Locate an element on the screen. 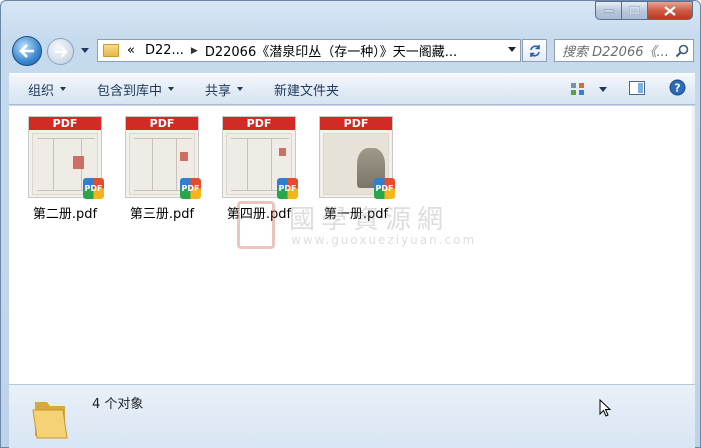  file-item: PDF PDF 第二册.pdf is located at coordinates (65, 169).